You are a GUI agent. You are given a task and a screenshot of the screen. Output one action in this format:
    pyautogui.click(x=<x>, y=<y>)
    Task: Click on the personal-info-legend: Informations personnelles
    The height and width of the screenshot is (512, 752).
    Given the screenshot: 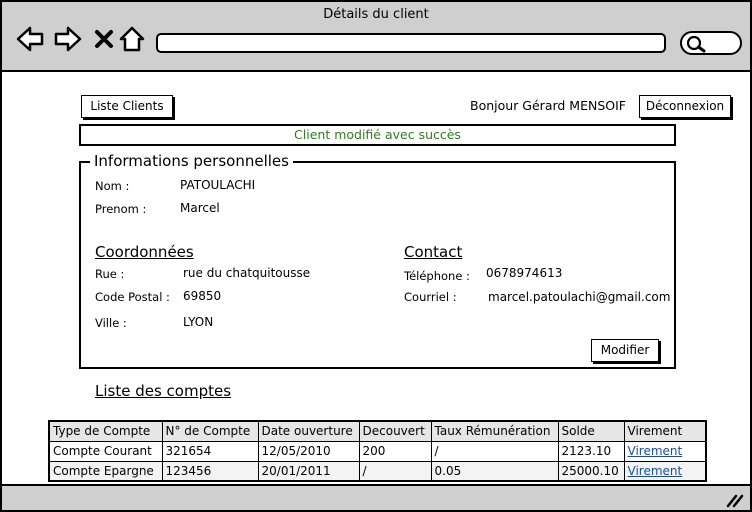 What is the action you would take?
    pyautogui.click(x=191, y=161)
    